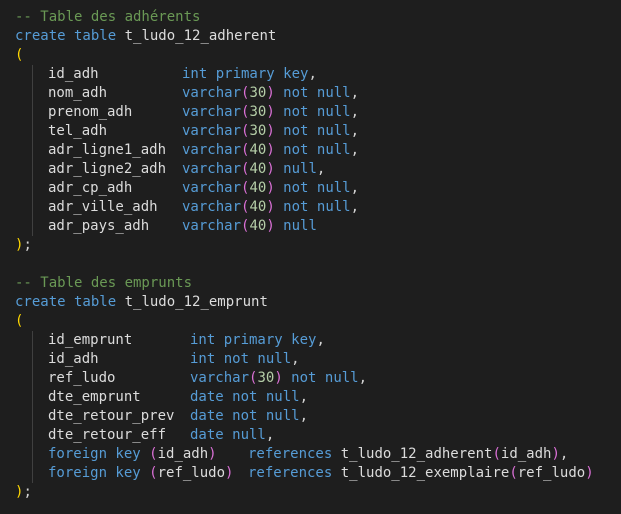 This screenshot has width=621, height=514. What do you see at coordinates (555, 454) in the screenshot?
I see `ref-paren: )` at bounding box center [555, 454].